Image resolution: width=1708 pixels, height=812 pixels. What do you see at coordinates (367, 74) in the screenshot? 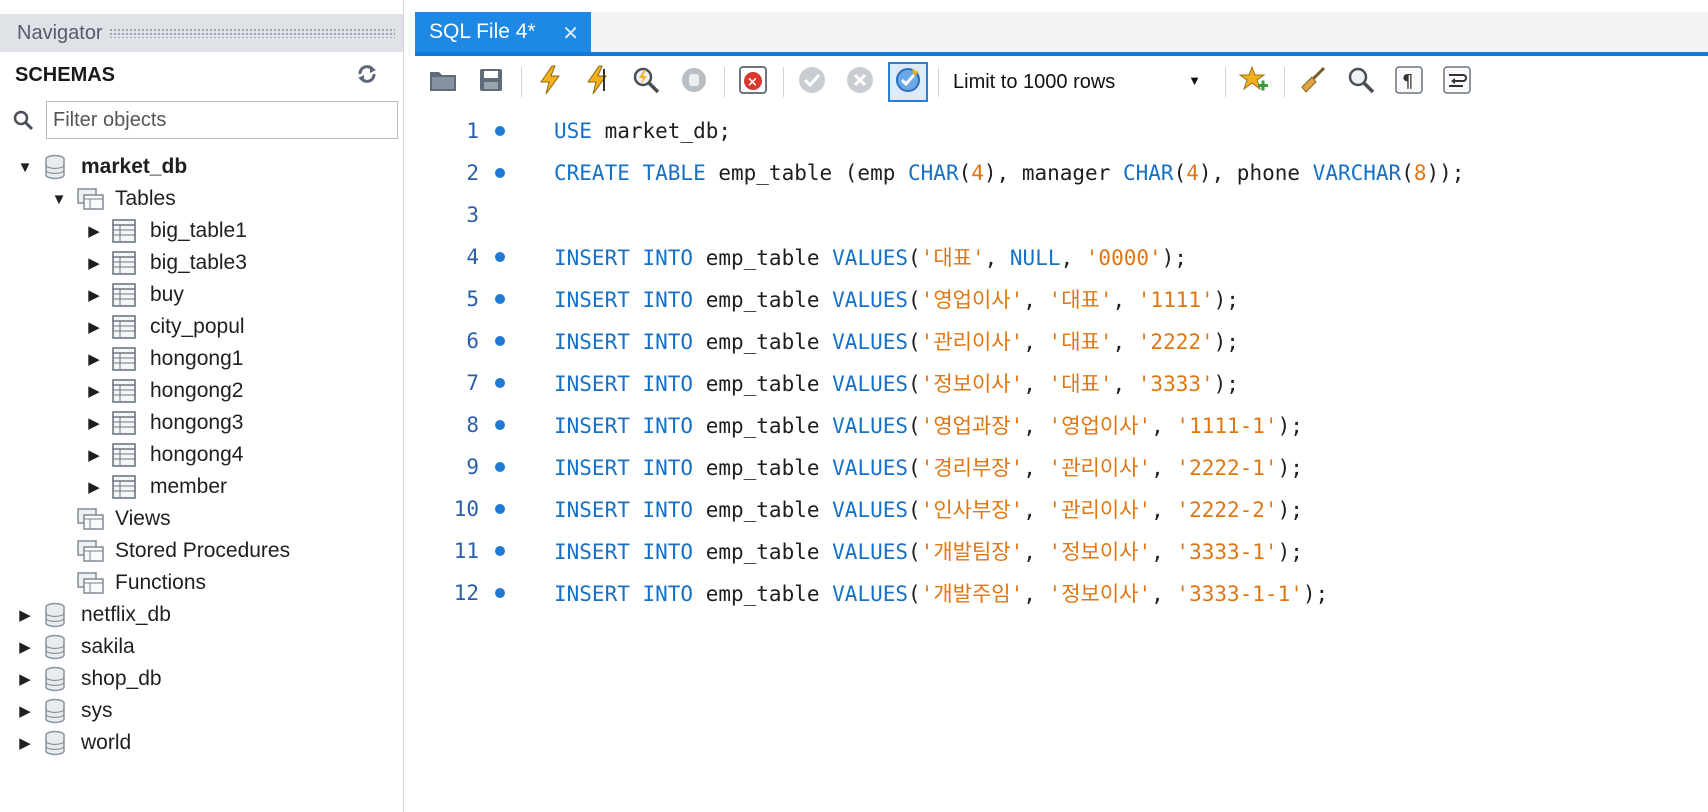
I see `refresh-icon` at bounding box center [367, 74].